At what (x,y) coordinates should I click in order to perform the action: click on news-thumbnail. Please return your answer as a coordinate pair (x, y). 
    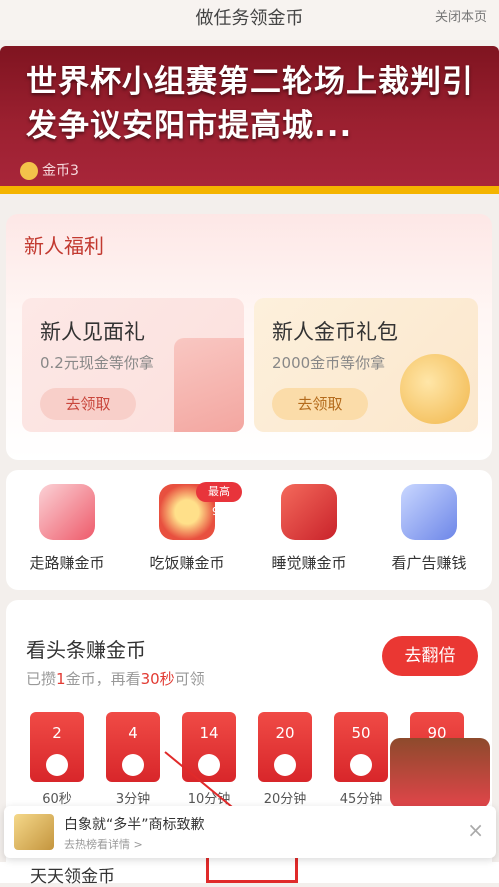
    Looking at the image, I should click on (34, 832).